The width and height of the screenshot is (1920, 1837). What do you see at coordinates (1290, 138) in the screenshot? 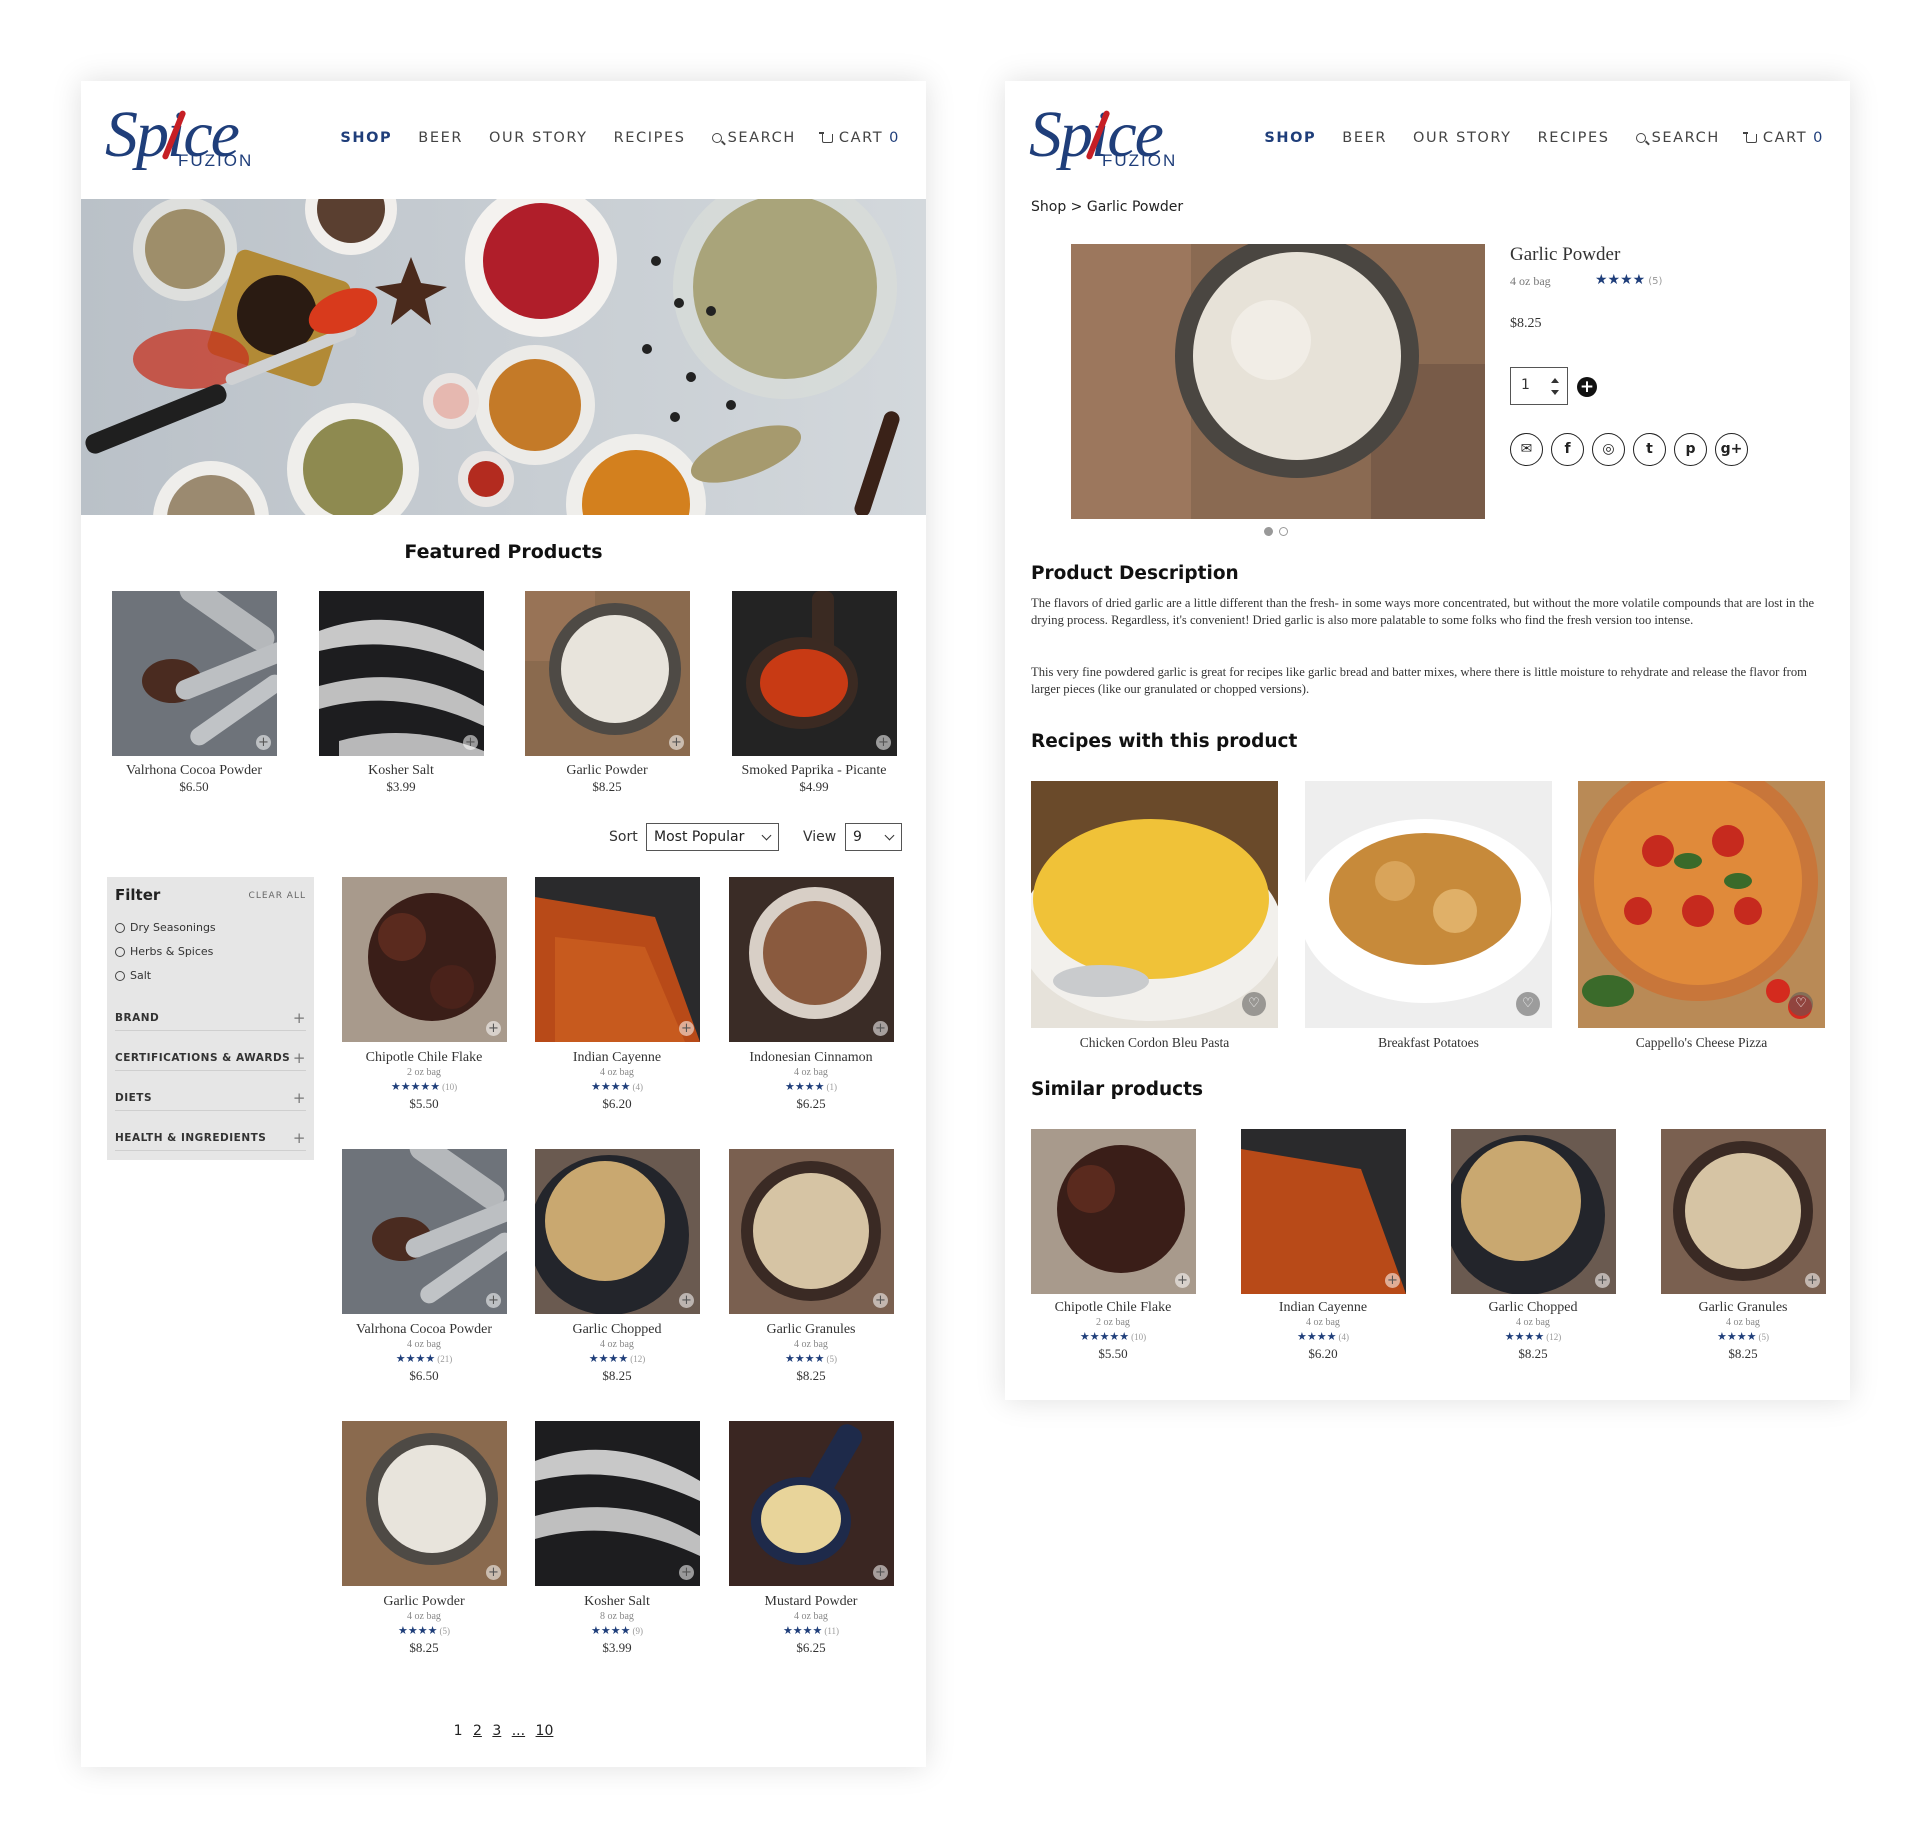
I see `nav-shop: SHOP` at bounding box center [1290, 138].